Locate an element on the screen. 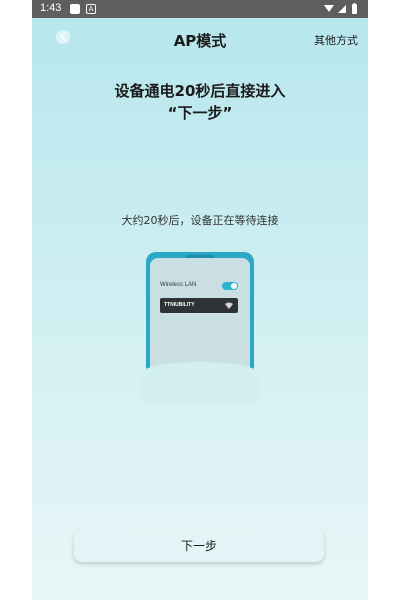  other-methods-link: 其他方式 is located at coordinates (336, 40).